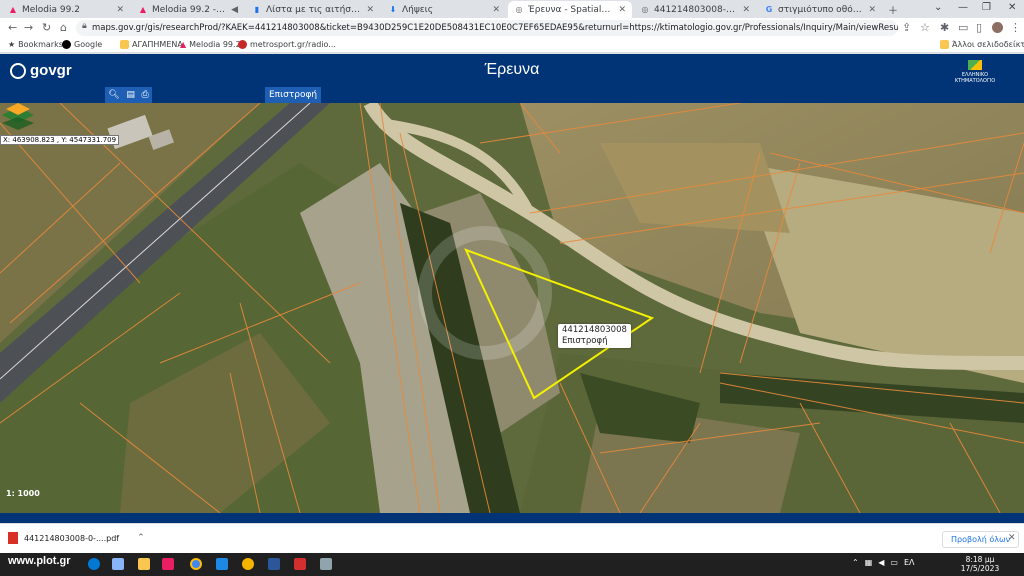 This screenshot has width=1024, height=576. What do you see at coordinates (28, 27) in the screenshot?
I see `forward-arrow-icon: →` at bounding box center [28, 27].